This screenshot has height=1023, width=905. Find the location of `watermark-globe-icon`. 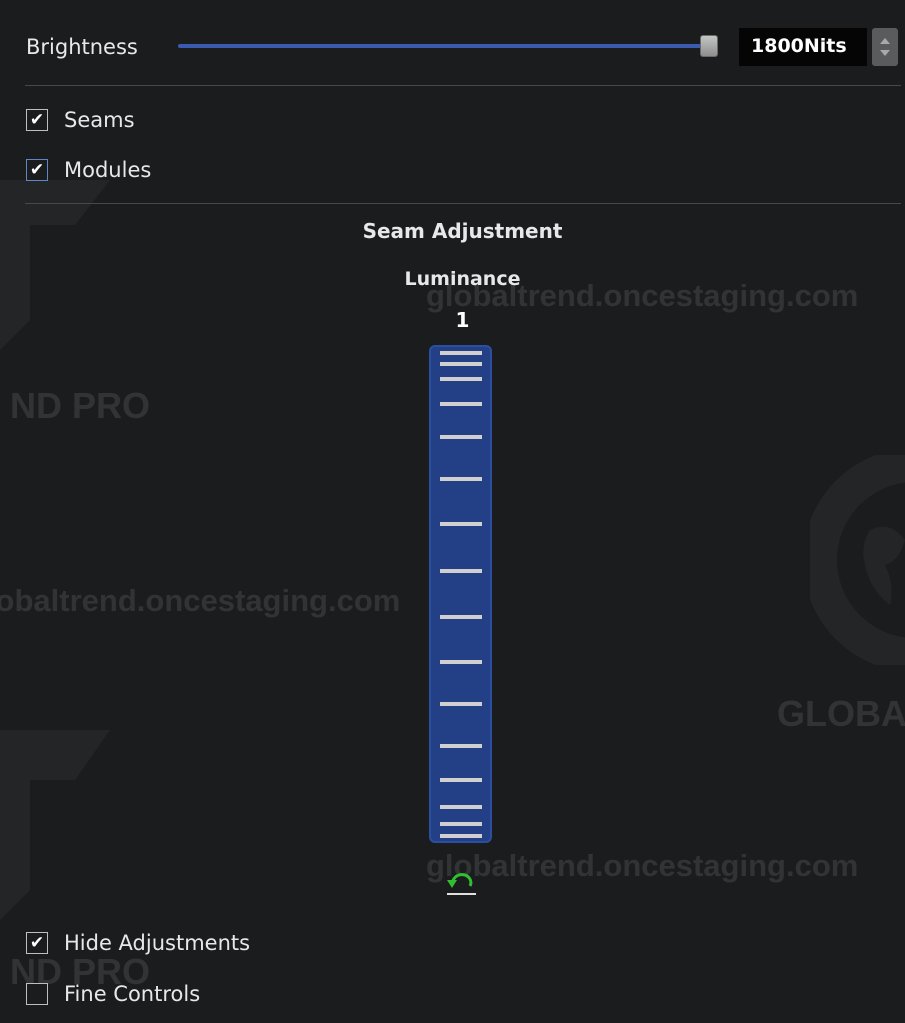

watermark-globe-icon is located at coordinates (857, 560).